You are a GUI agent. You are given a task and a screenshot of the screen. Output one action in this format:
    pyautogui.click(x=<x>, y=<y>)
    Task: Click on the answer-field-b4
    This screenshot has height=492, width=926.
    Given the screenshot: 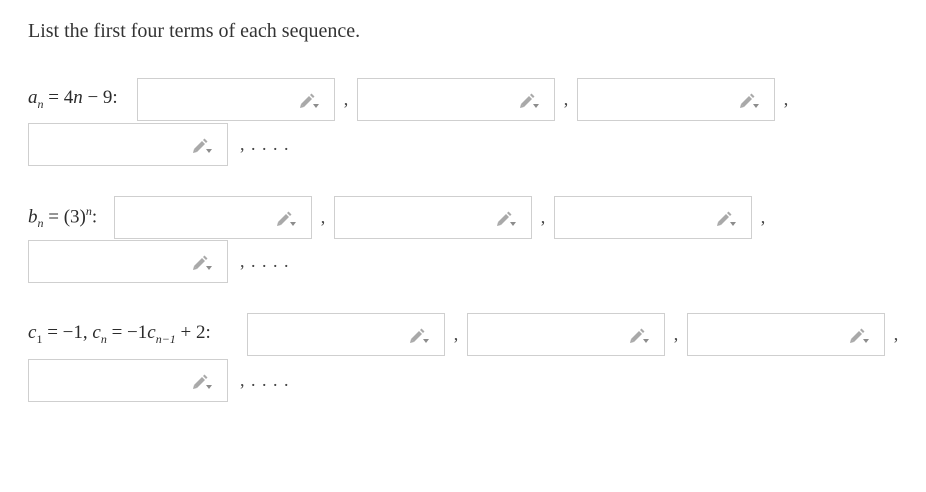 What is the action you would take?
    pyautogui.click(x=128, y=261)
    